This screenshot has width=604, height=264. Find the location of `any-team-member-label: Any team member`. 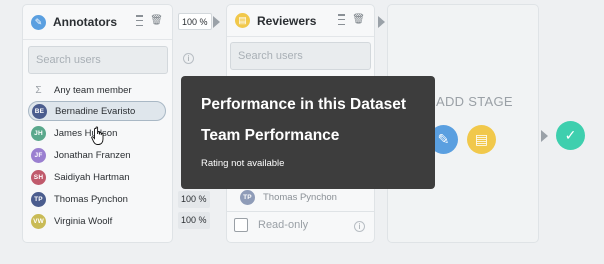

any-team-member-label: Any team member is located at coordinates (93, 90).